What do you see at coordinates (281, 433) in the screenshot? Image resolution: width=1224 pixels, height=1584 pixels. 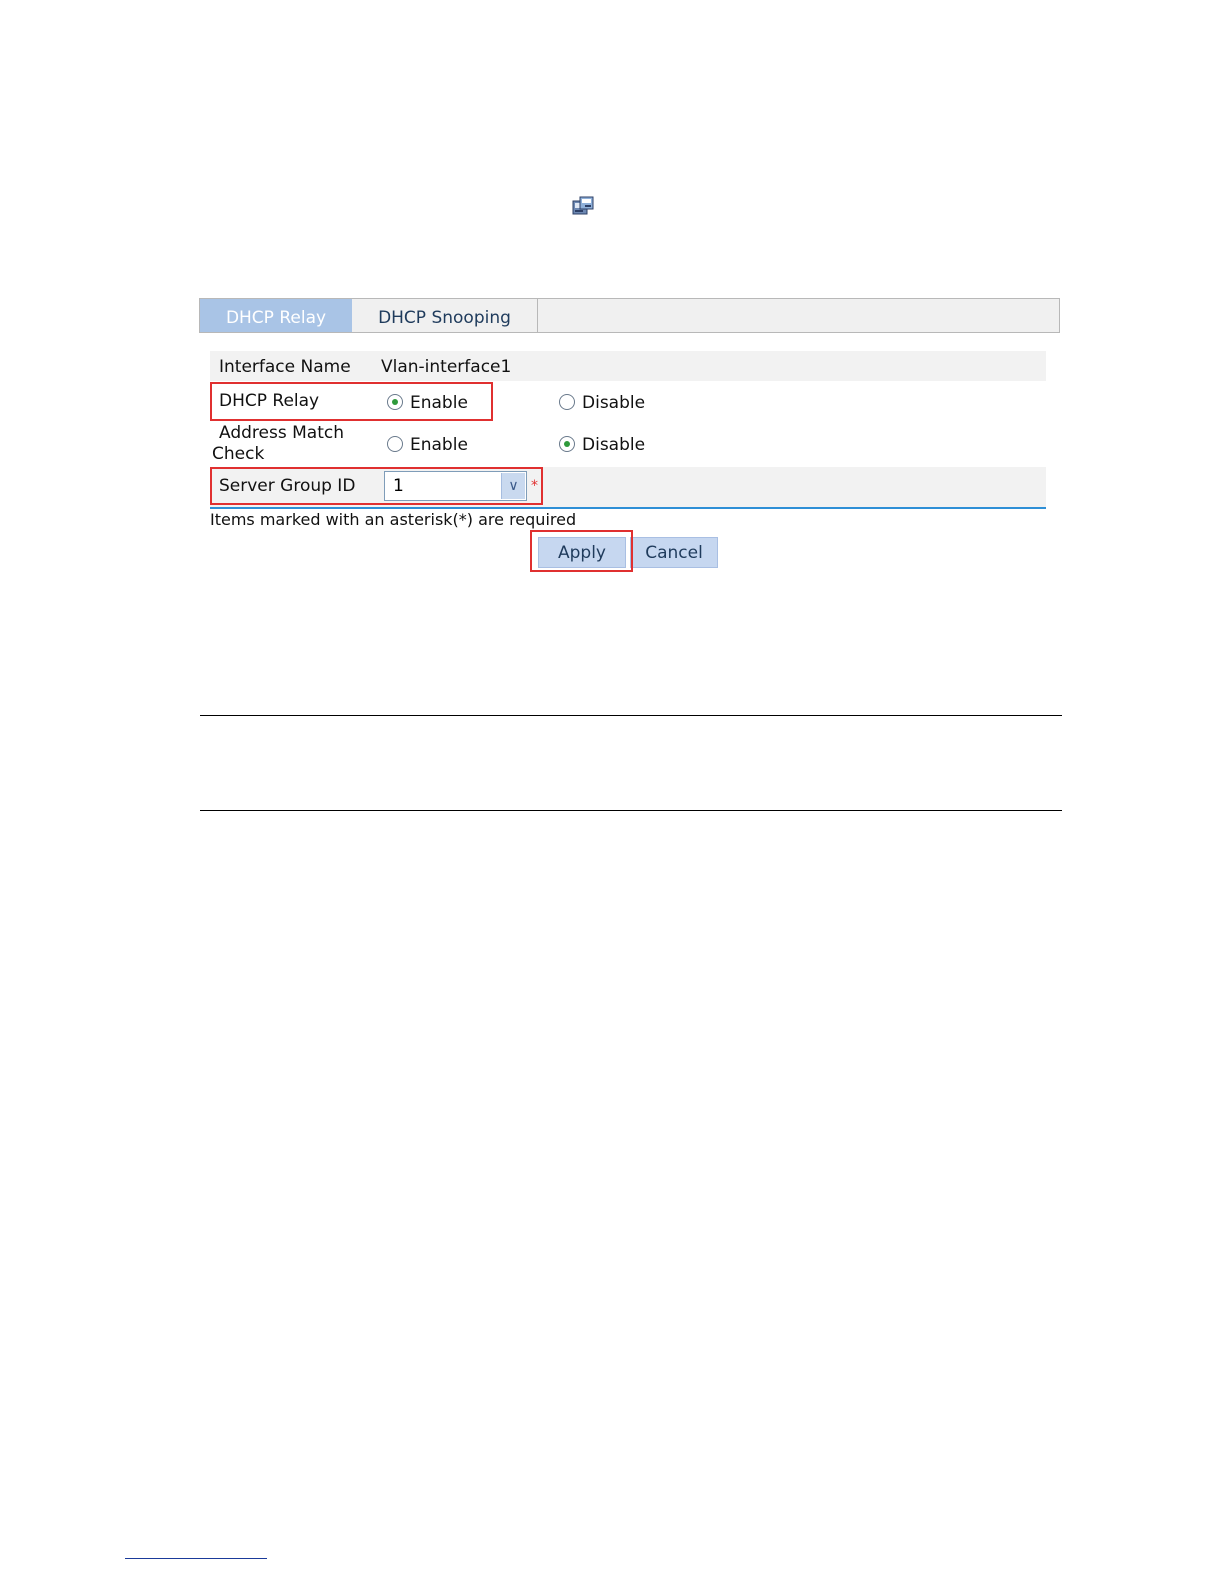 I see `address-match-label-line1: Address Match` at bounding box center [281, 433].